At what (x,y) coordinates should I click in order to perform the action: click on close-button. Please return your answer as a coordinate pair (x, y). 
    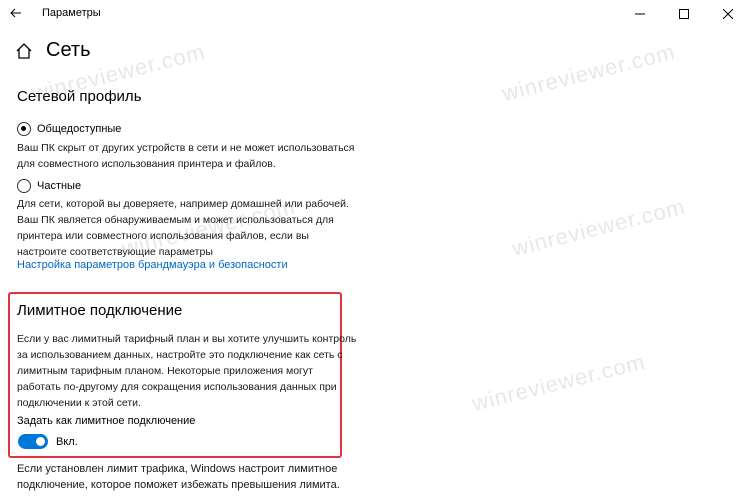
    Looking at the image, I should click on (728, 14).